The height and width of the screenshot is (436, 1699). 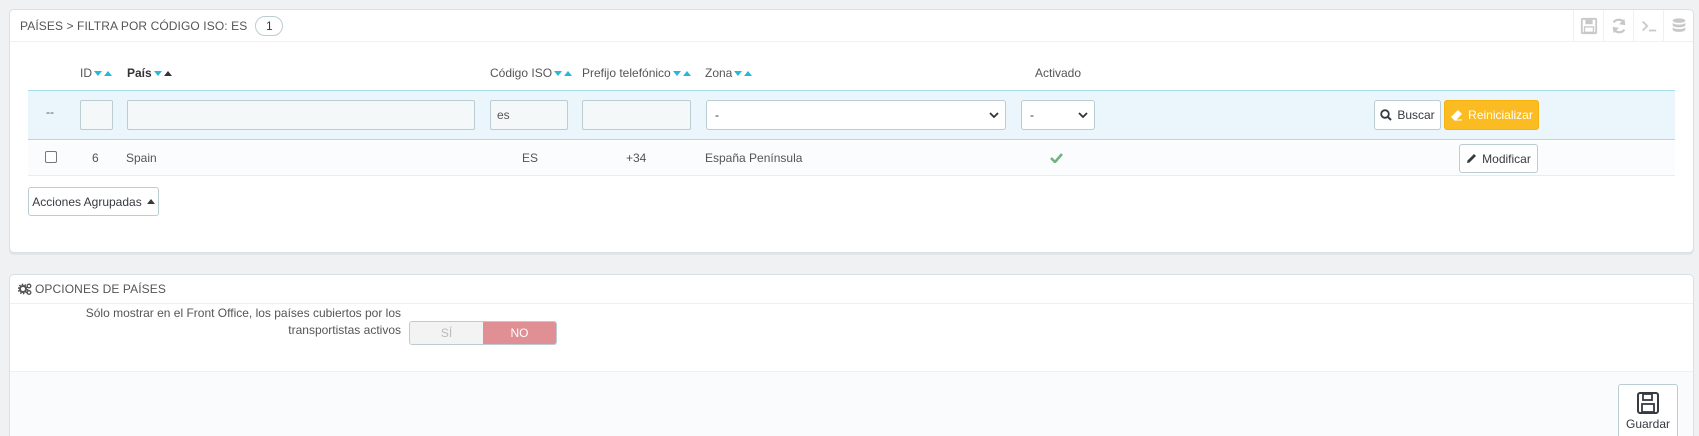 I want to click on reset-button: Reinicializar, so click(x=1491, y=115).